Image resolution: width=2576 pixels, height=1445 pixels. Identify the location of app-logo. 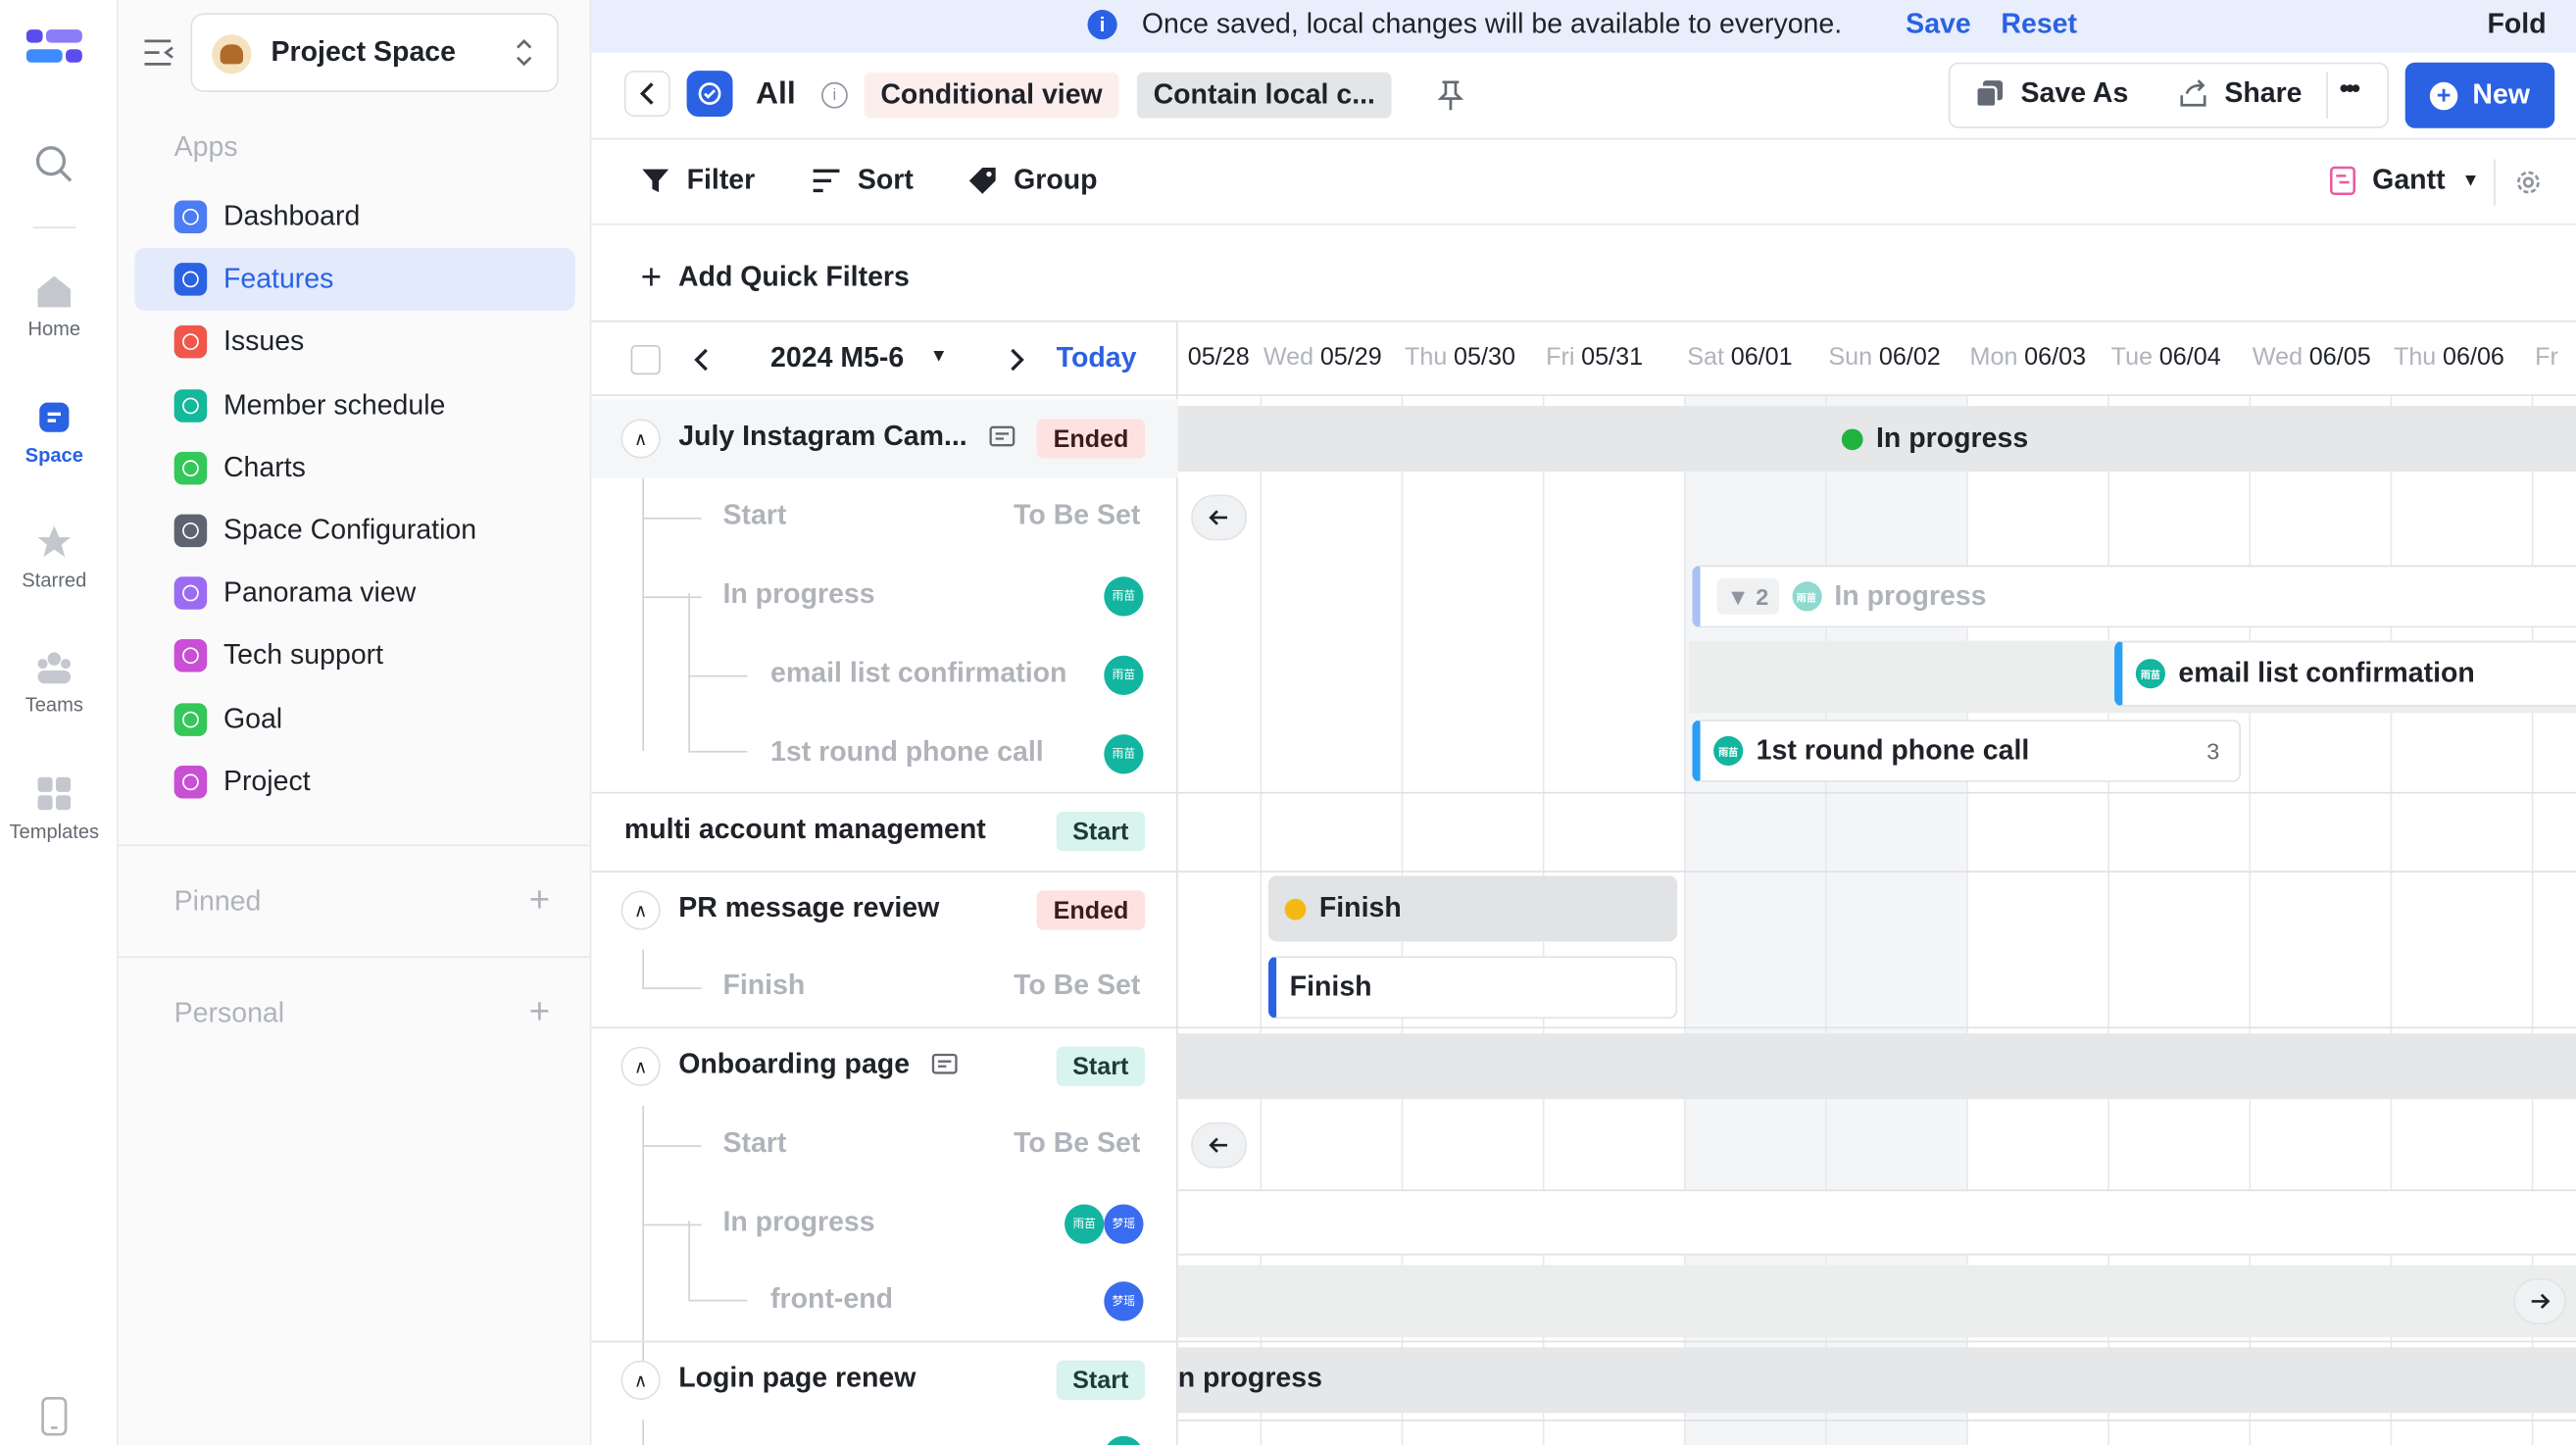
(55, 50).